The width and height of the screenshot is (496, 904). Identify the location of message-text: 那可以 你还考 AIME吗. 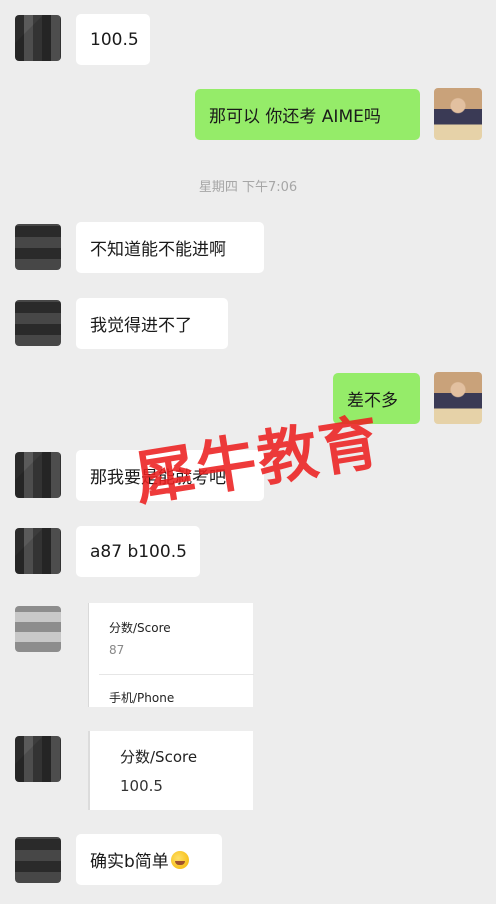
(295, 117).